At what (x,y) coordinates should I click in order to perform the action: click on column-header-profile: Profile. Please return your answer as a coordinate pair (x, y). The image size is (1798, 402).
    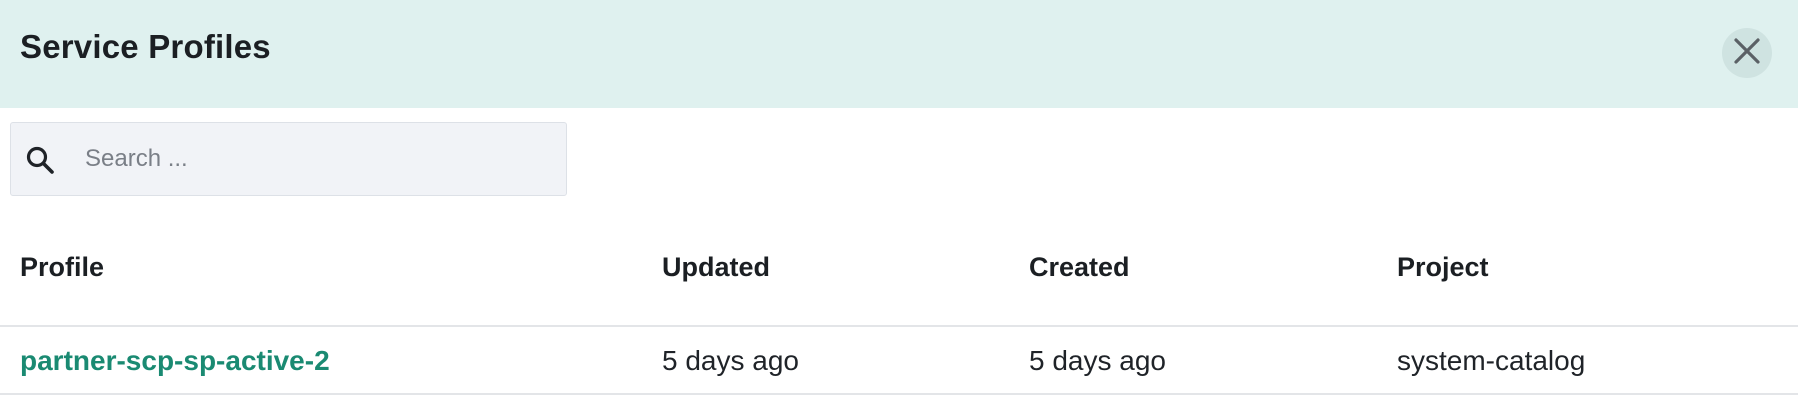
    Looking at the image, I should click on (62, 267).